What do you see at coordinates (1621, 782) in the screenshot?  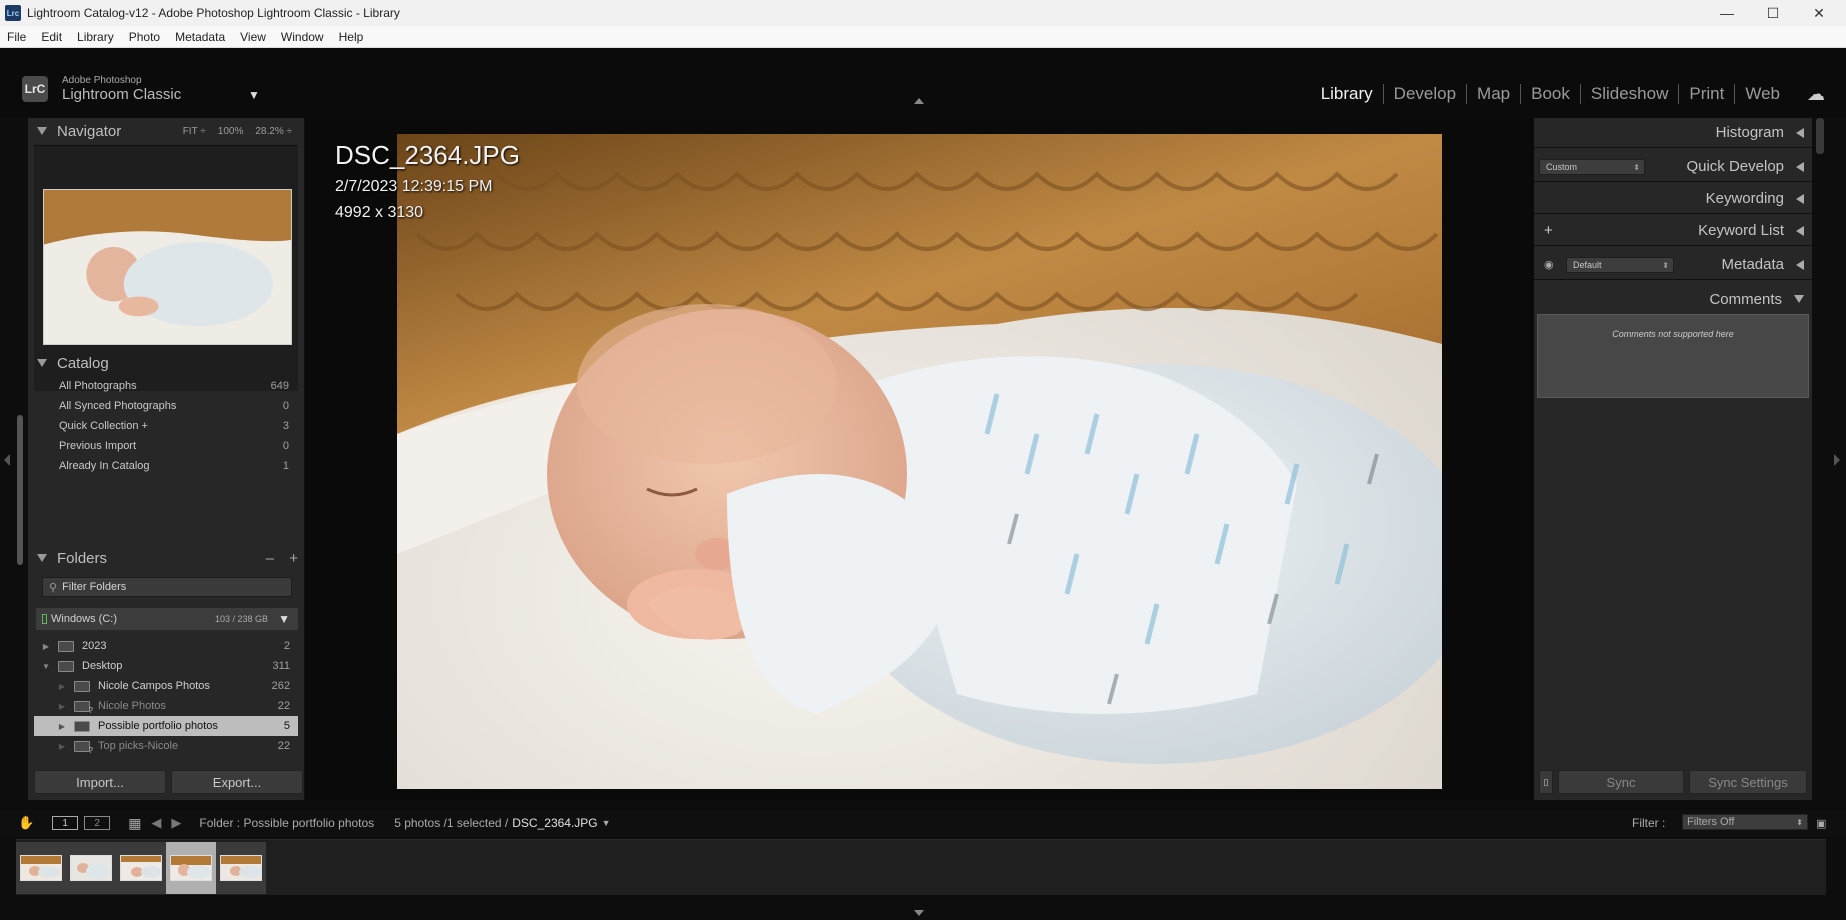 I see `sync-button: Sync` at bounding box center [1621, 782].